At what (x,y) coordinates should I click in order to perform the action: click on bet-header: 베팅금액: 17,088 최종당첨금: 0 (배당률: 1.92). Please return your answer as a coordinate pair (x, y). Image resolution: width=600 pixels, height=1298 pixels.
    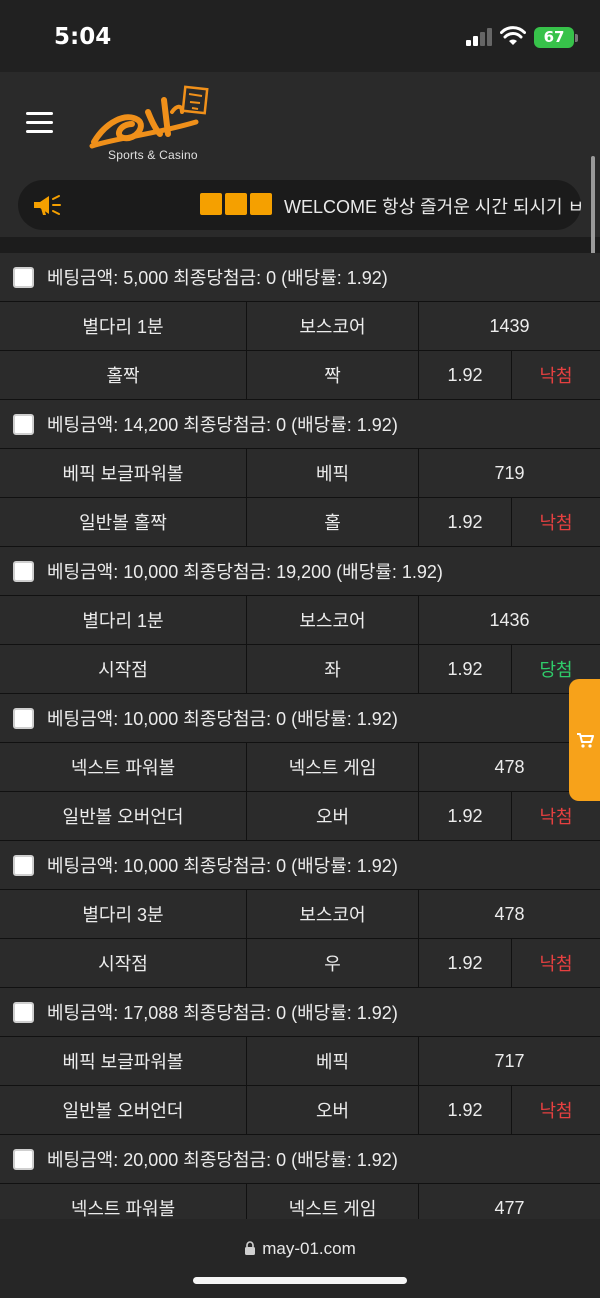
    Looking at the image, I should click on (300, 1012).